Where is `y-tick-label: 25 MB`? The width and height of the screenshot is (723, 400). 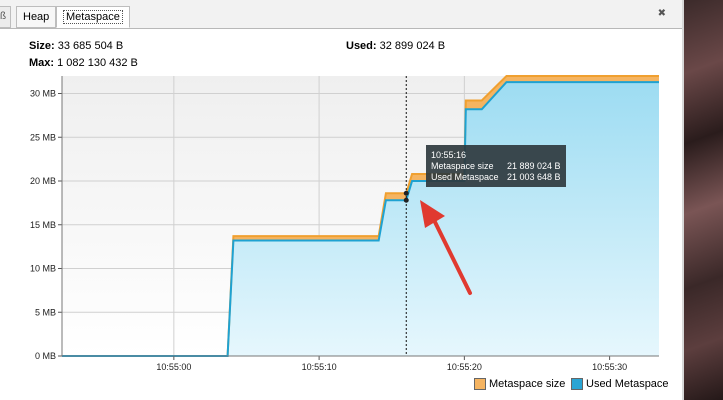
y-tick-label: 25 MB is located at coordinates (43, 137).